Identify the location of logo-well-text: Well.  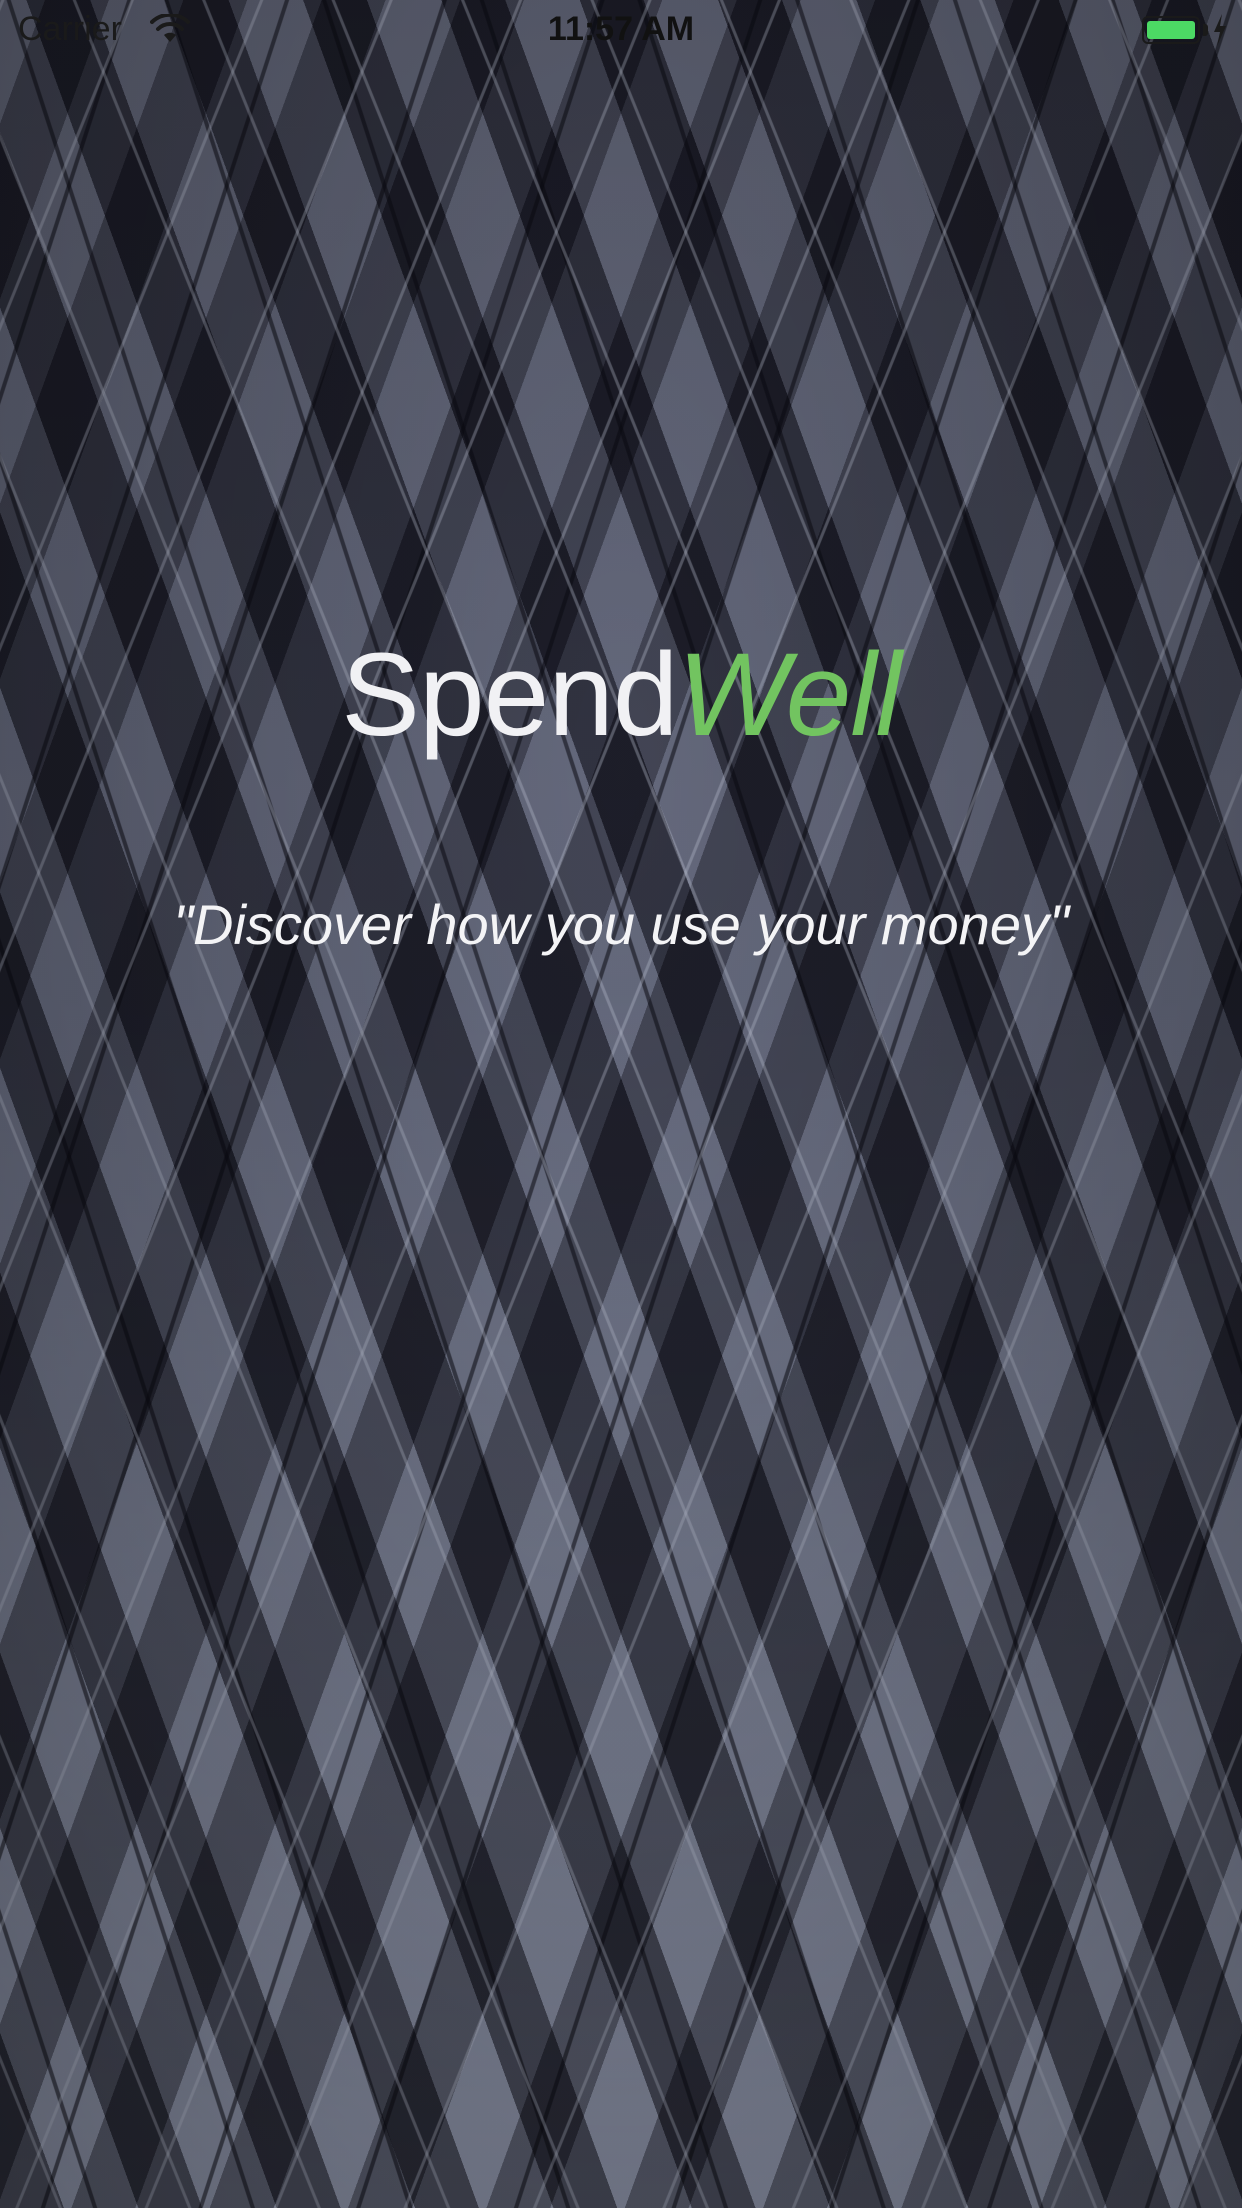
(789, 695).